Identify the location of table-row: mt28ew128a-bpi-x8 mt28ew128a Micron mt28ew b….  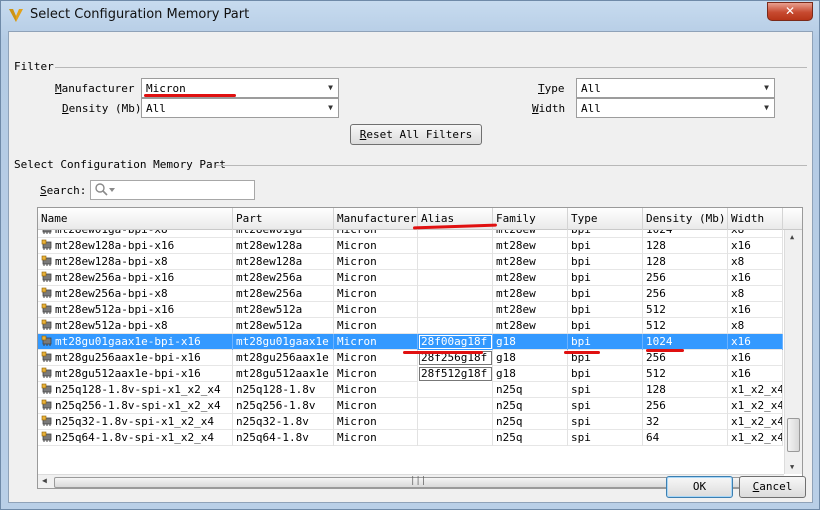
(410, 262).